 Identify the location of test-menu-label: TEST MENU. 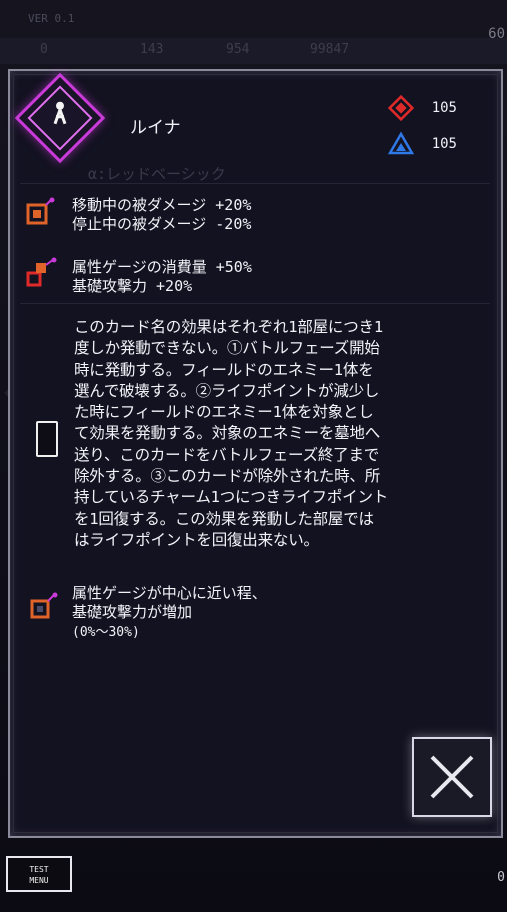
(39, 875).